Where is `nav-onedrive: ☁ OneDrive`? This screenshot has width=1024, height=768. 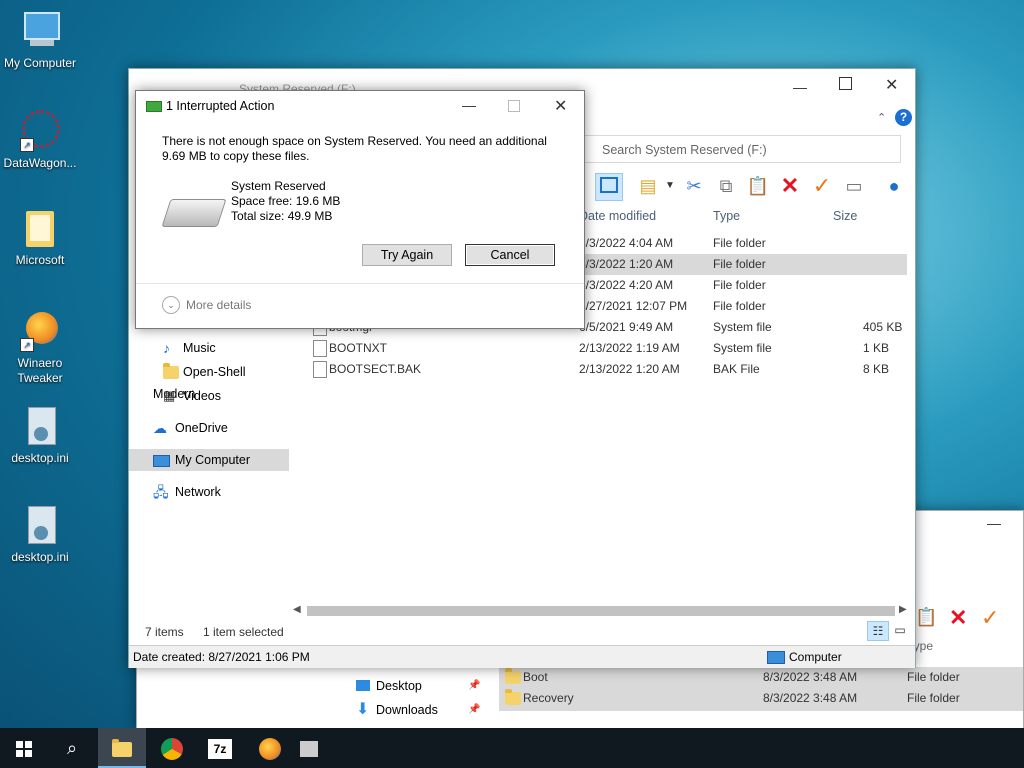
nav-onedrive: ☁ OneDrive is located at coordinates (209, 428).